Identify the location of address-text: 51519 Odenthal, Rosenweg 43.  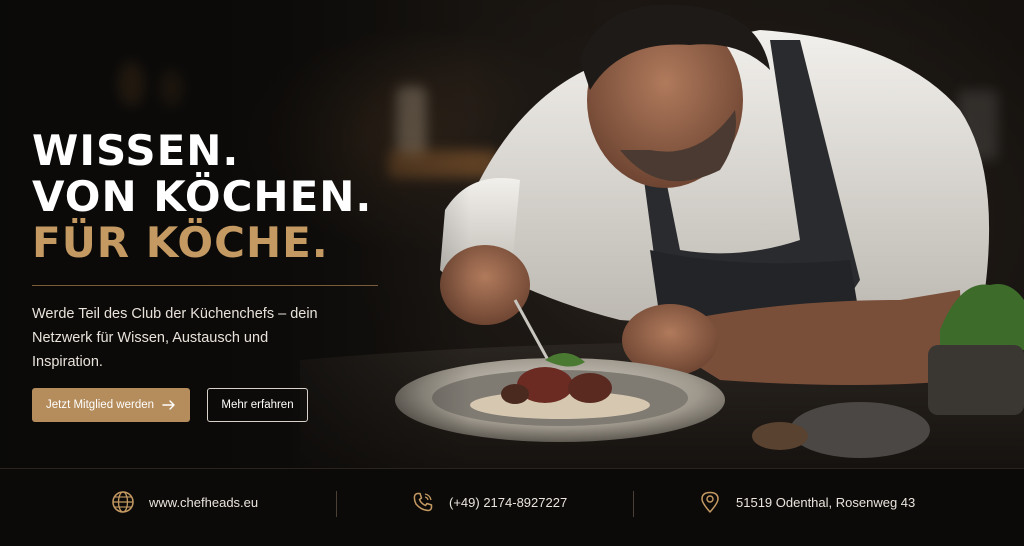
(826, 502).